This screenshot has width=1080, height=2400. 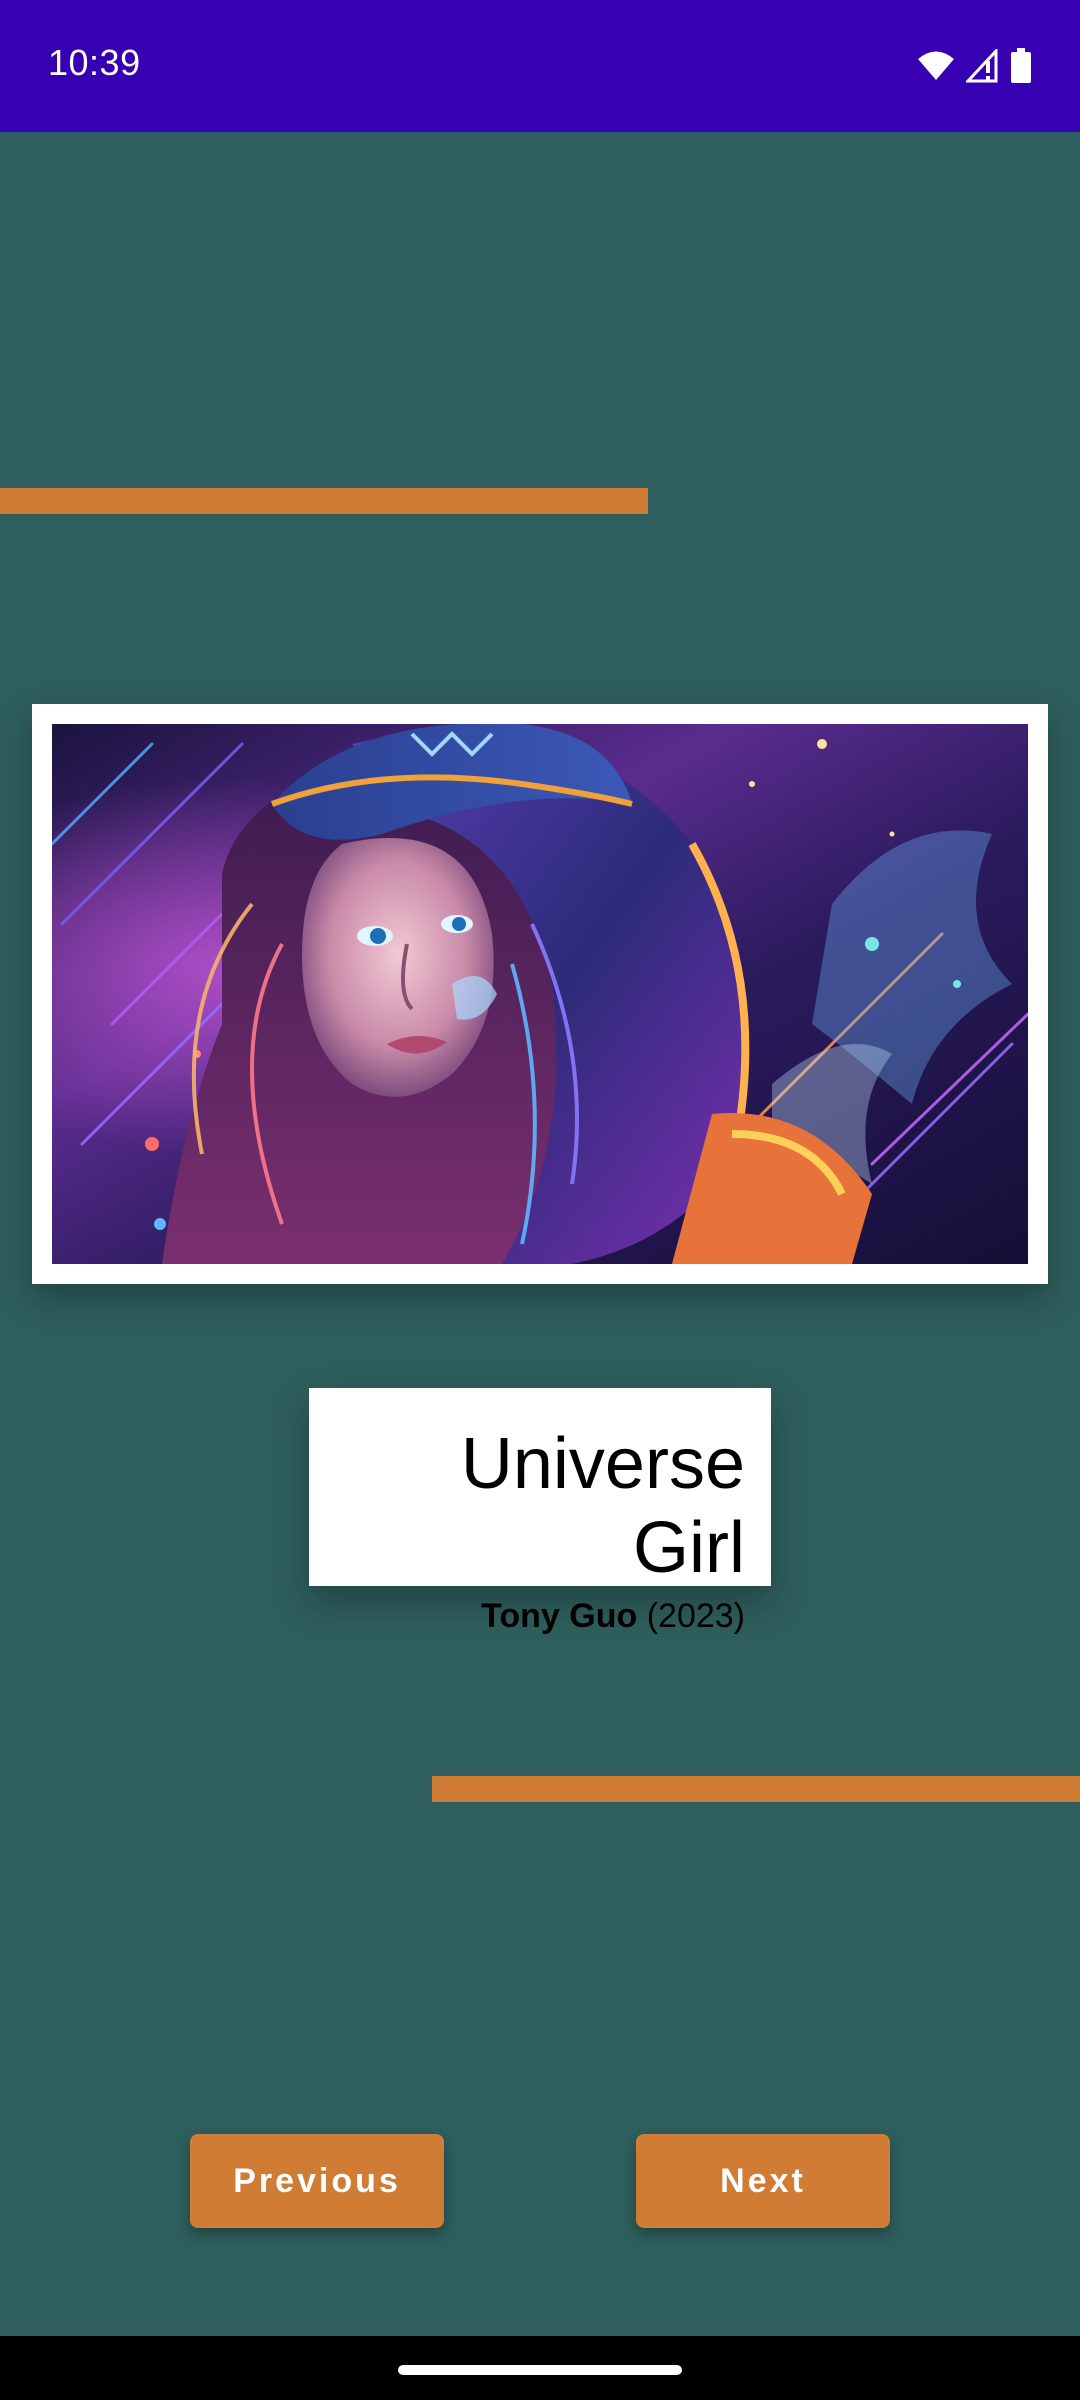 What do you see at coordinates (317, 2181) in the screenshot?
I see `previous-button: Previous` at bounding box center [317, 2181].